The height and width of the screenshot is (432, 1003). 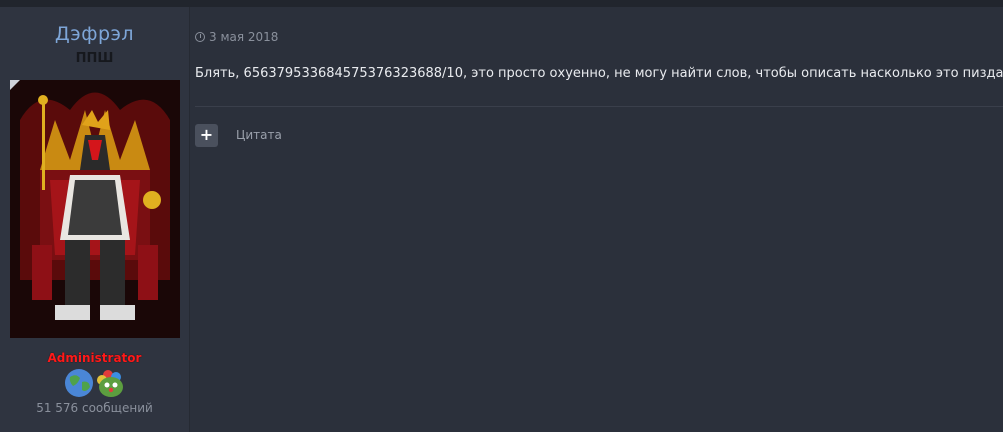 I want to click on post-separator, so click(x=599, y=106).